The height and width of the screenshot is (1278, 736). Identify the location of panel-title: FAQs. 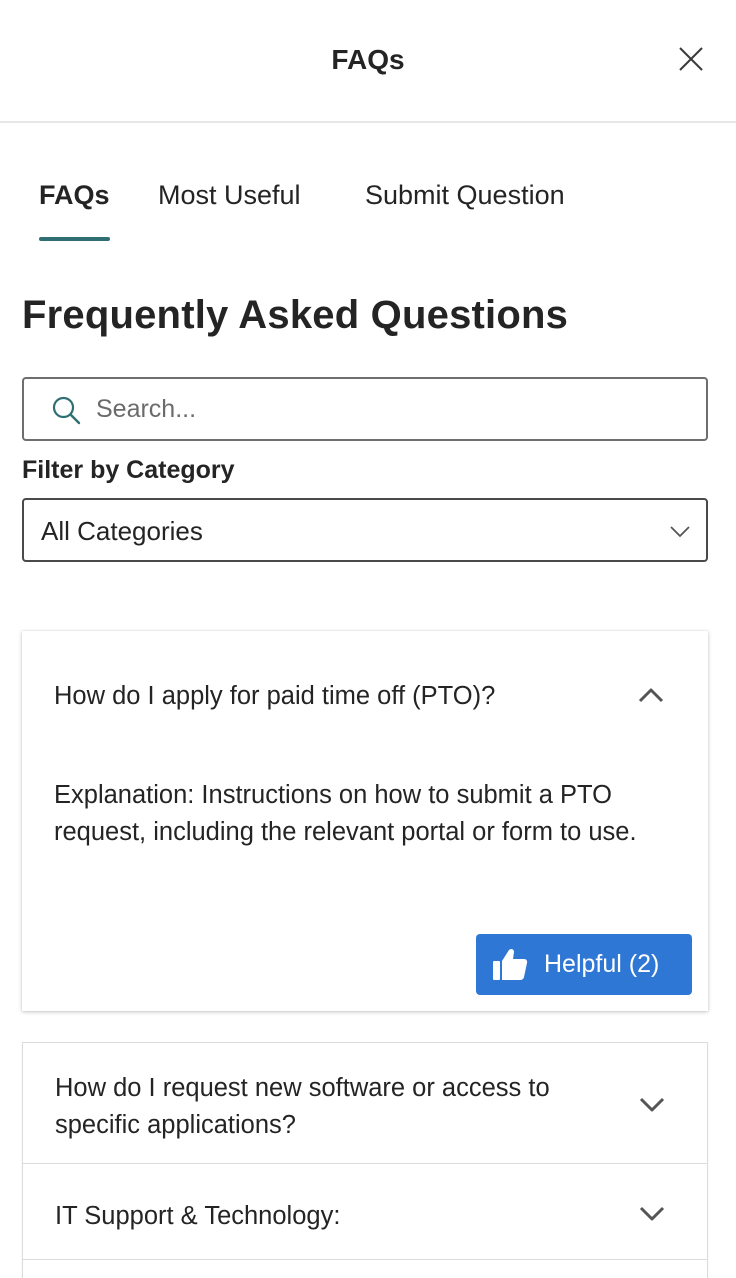
(368, 59).